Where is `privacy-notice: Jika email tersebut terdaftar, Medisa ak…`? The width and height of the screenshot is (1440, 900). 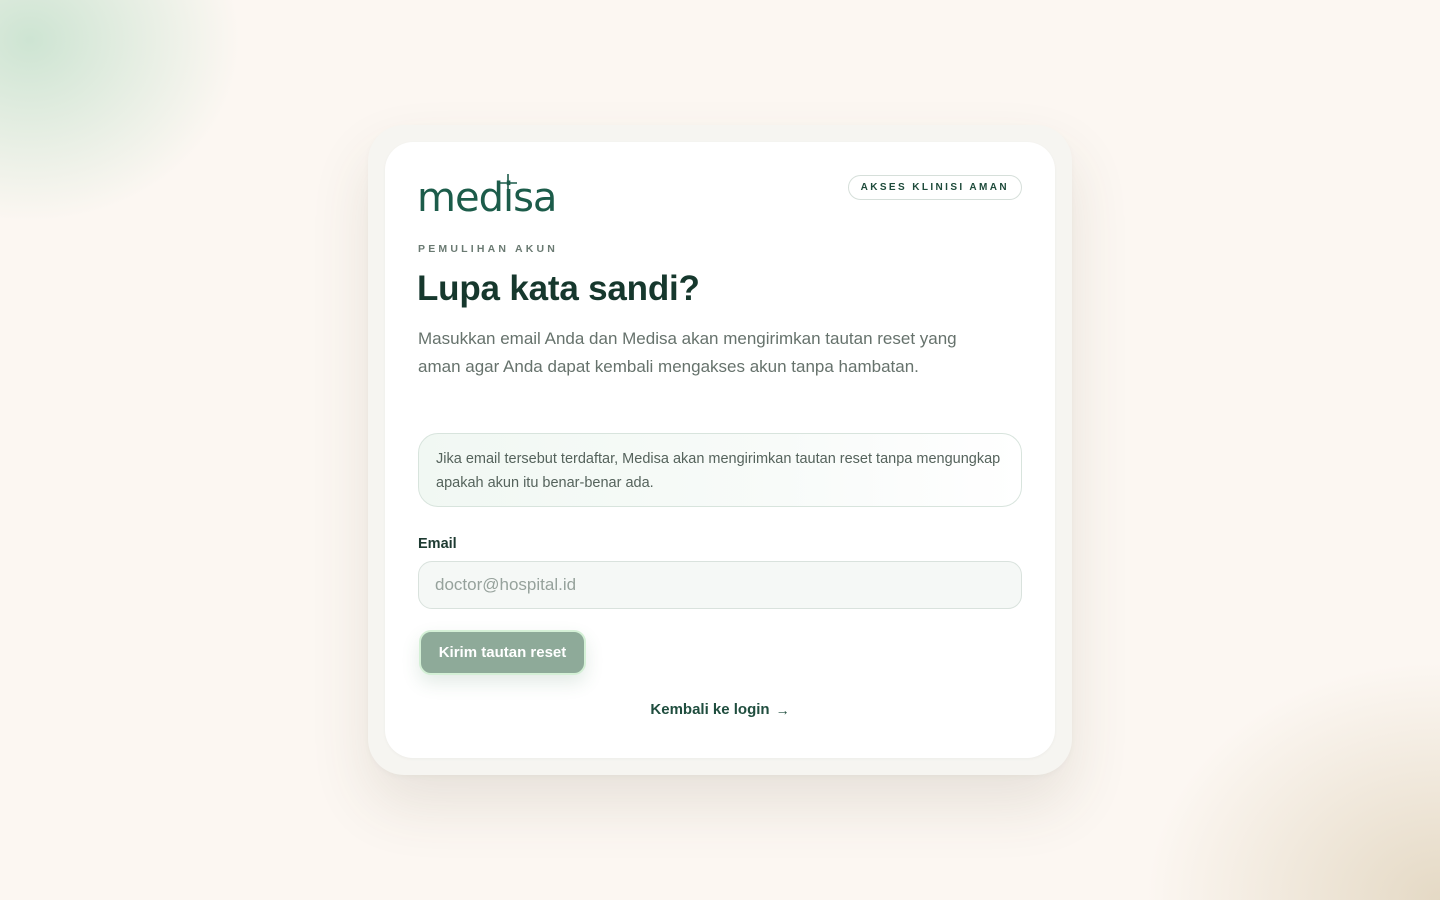
privacy-notice: Jika email tersebut terdaftar, Medisa ak… is located at coordinates (720, 470).